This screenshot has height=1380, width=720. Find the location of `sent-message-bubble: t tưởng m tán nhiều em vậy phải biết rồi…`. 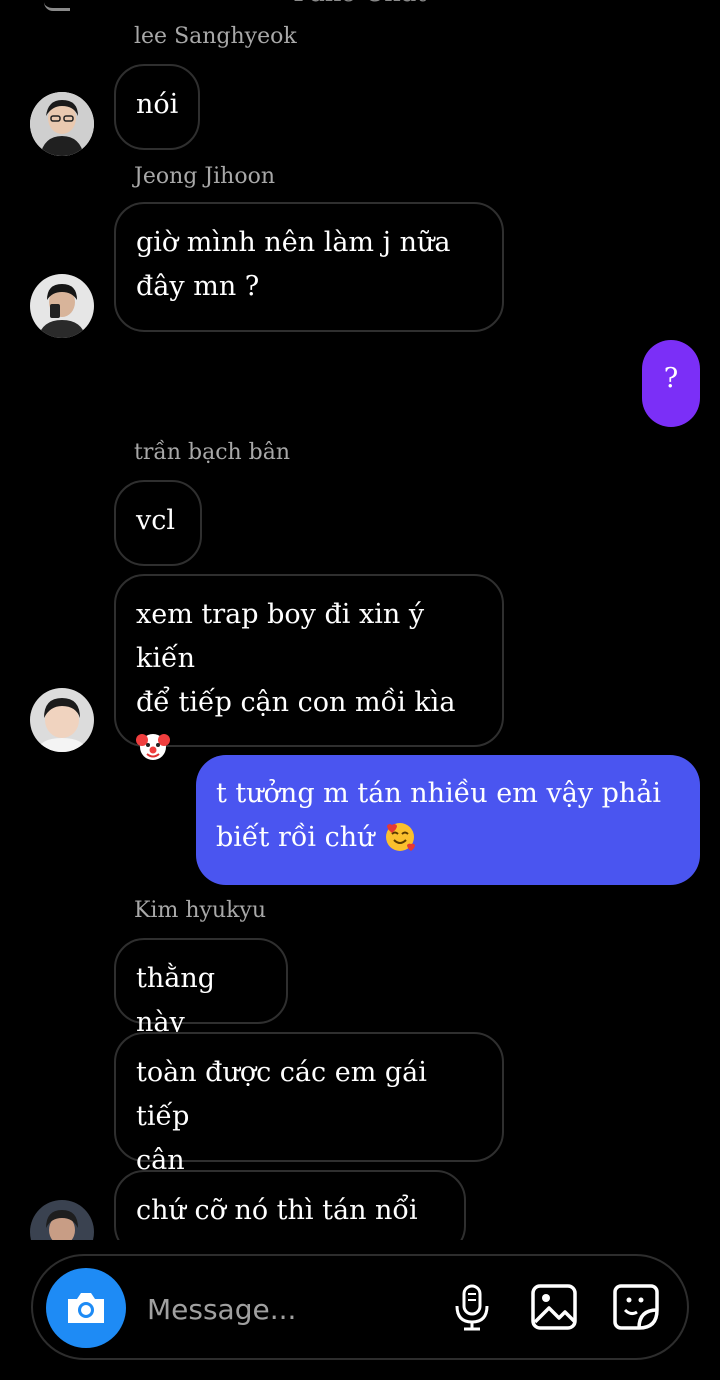

sent-message-bubble: t tưởng m tán nhiều em vậy phải biết rồi… is located at coordinates (448, 820).